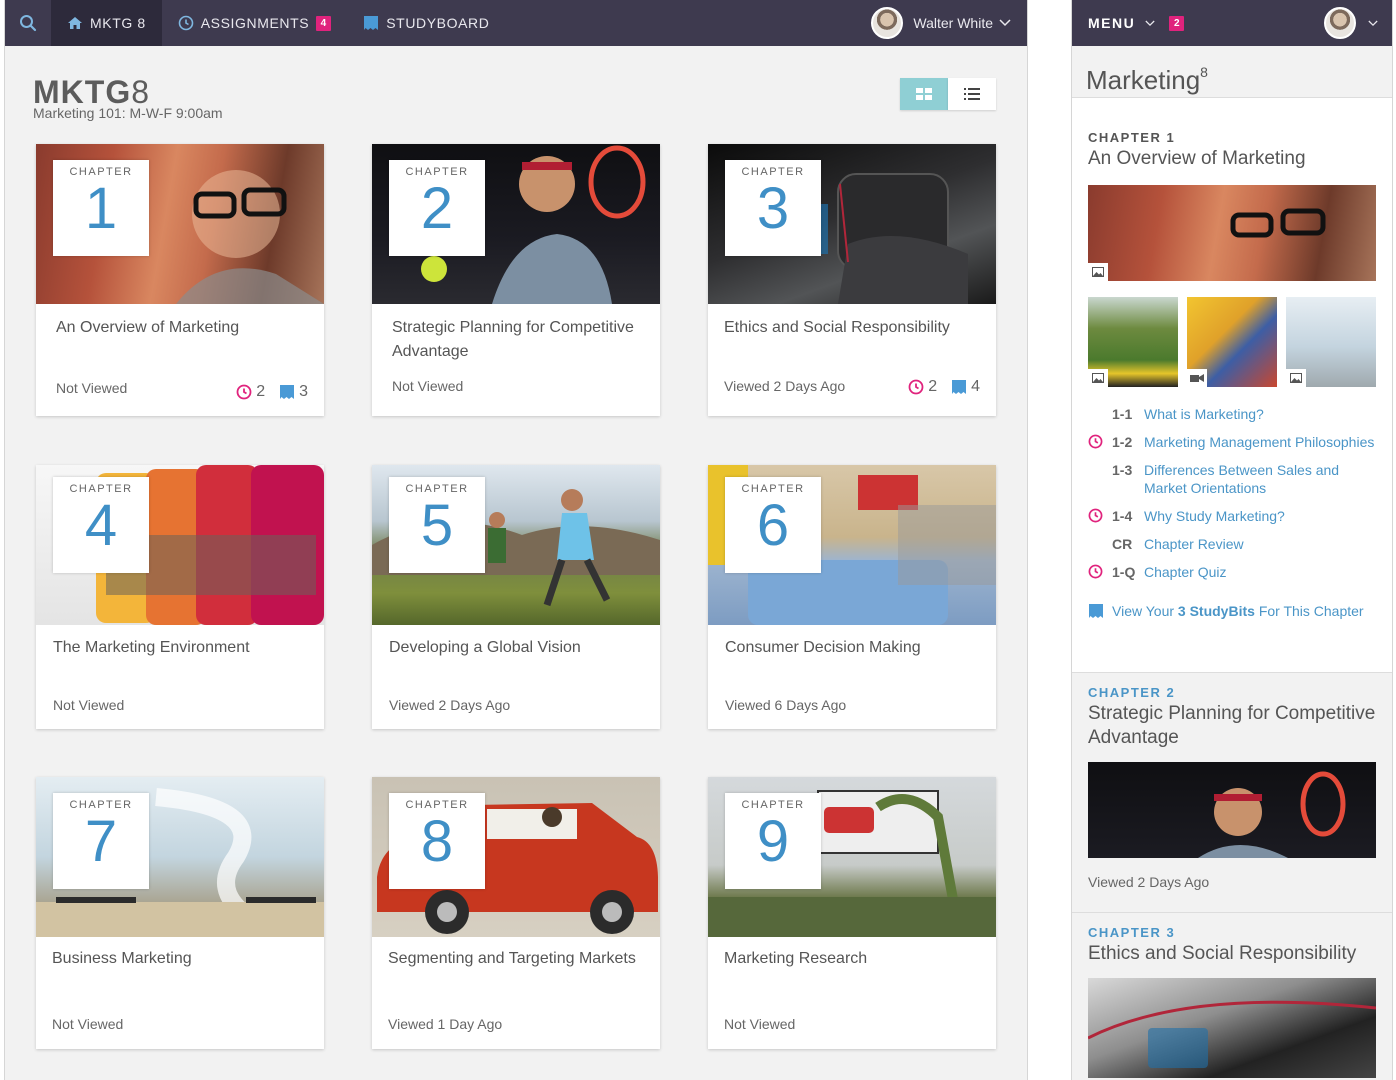 Image resolution: width=1396 pixels, height=1080 pixels. Describe the element at coordinates (1232, 954) in the screenshot. I see `chapter-3-title: Ethics and Social Responsibility` at that location.